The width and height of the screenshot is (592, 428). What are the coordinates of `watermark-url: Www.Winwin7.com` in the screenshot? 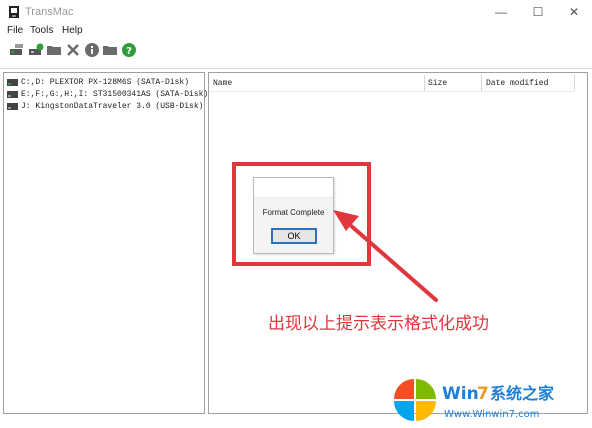 It's located at (491, 414).